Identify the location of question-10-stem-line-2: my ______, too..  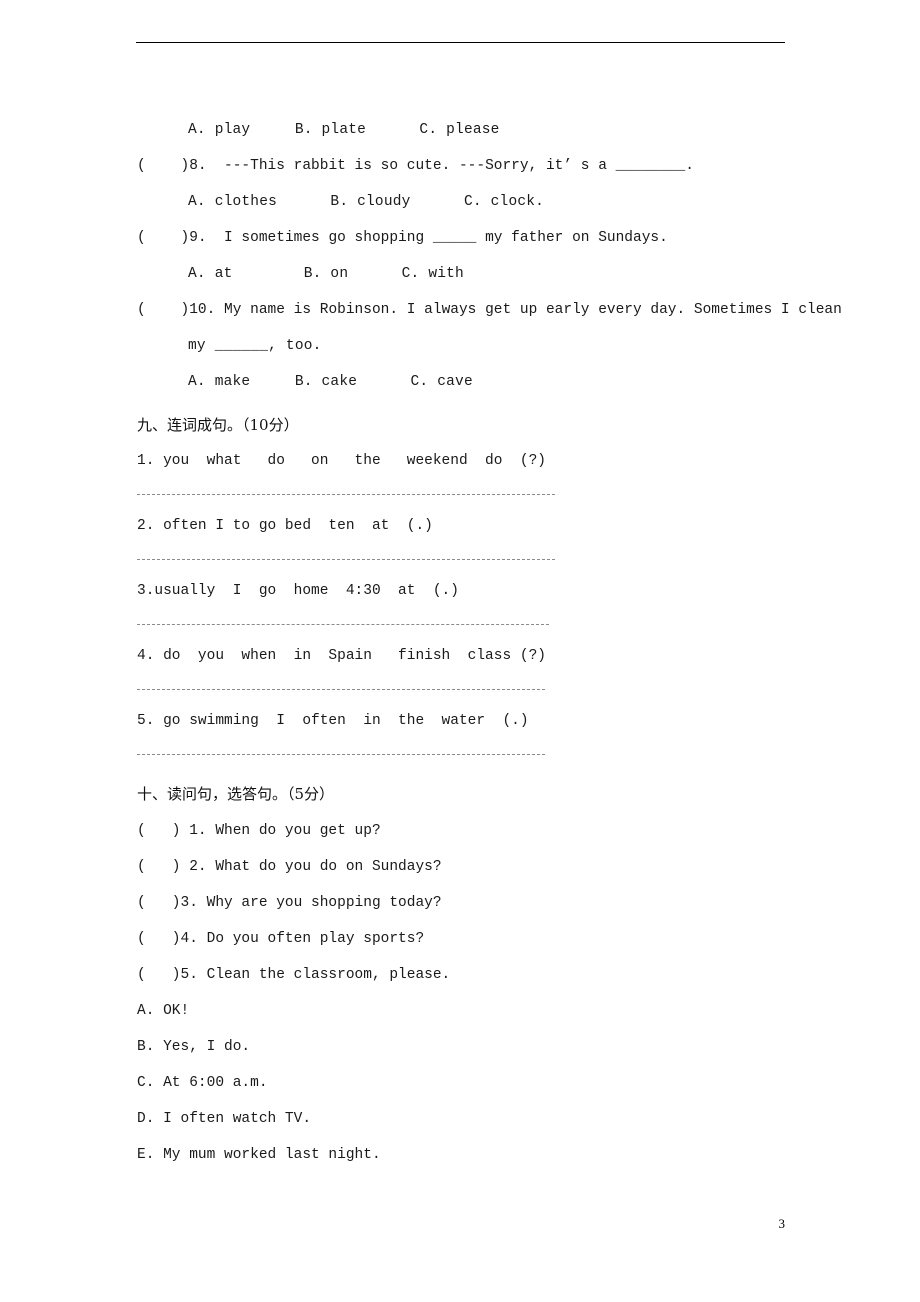
(255, 346).